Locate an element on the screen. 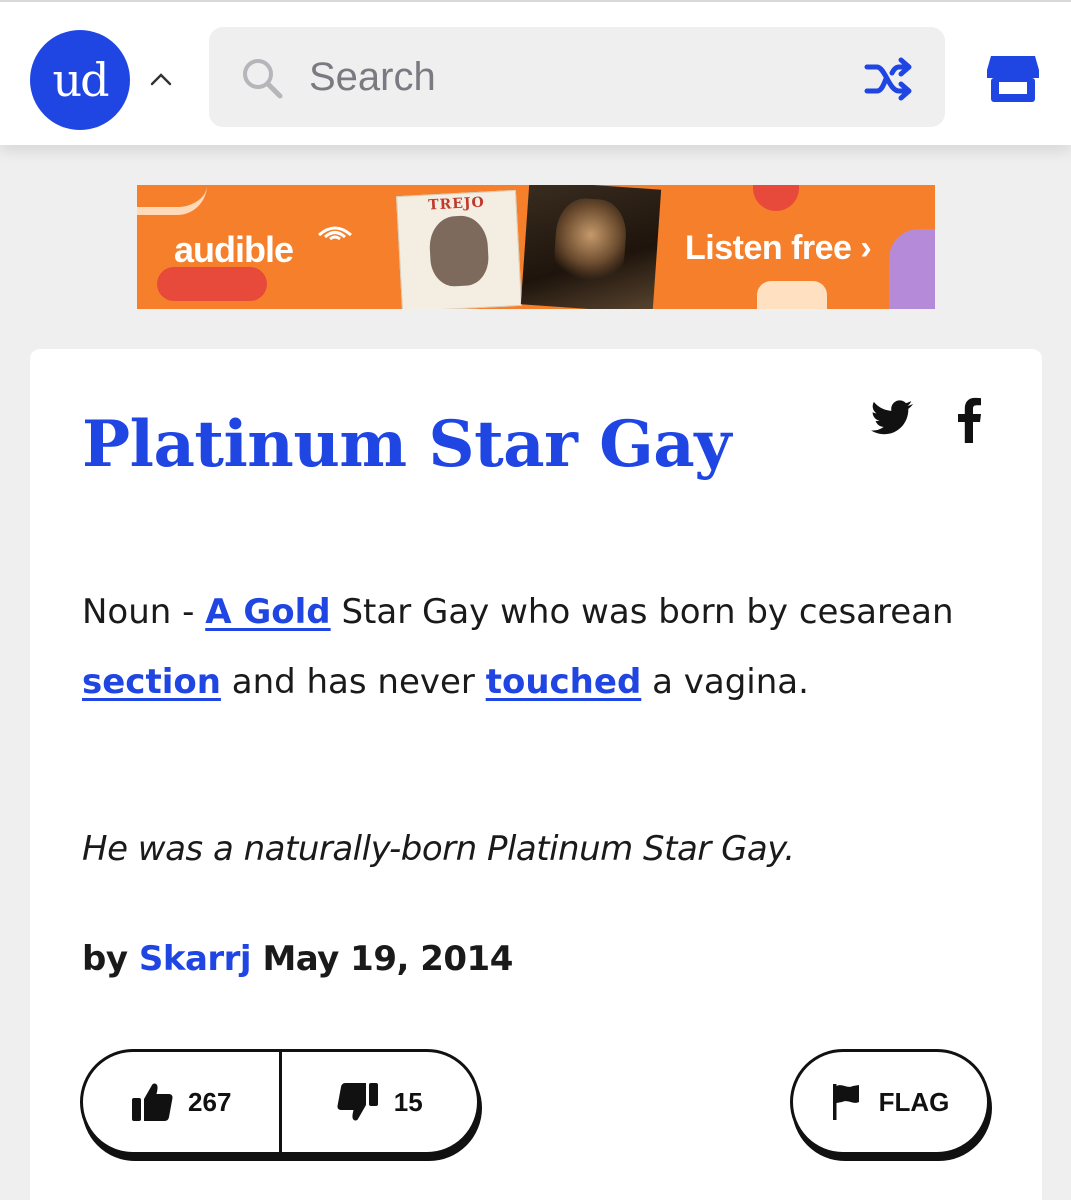 The height and width of the screenshot is (1200, 1071). term-link-a-gold: A Gold is located at coordinates (267, 612).